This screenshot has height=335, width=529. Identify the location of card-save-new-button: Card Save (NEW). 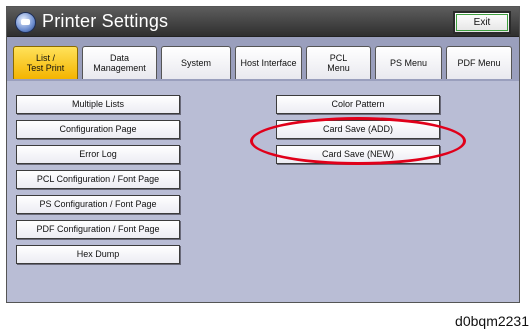
(358, 154).